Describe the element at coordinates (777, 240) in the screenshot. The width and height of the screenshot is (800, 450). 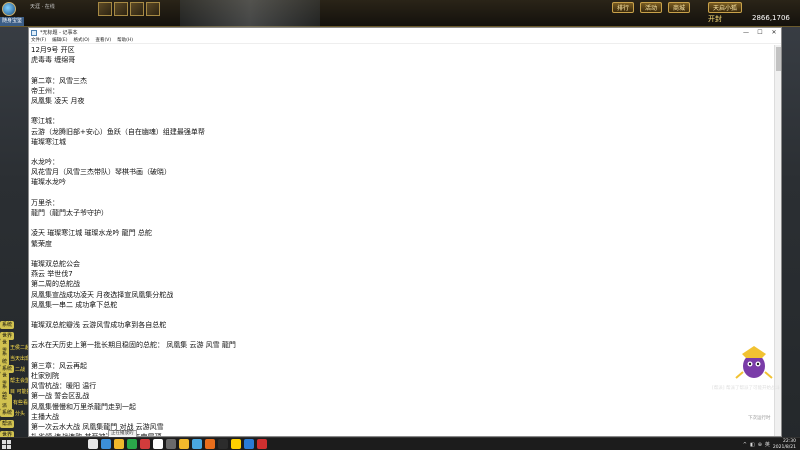
I see `vertical-scrollbar` at that location.